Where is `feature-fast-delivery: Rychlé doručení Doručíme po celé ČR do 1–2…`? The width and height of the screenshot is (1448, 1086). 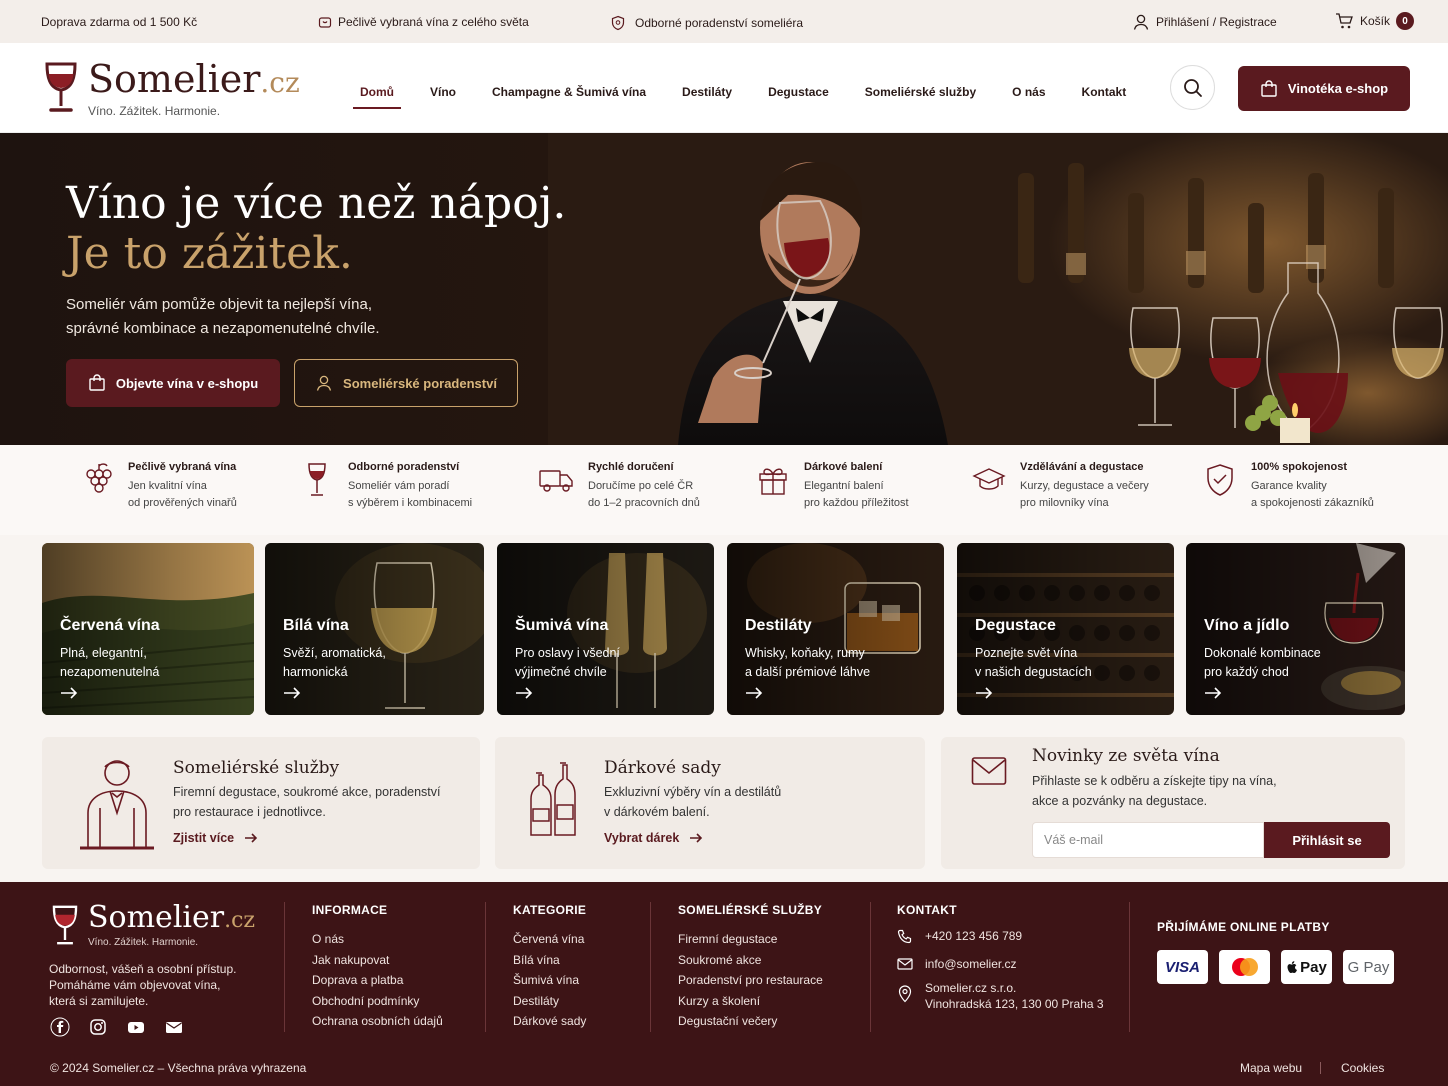
feature-fast-delivery: Rychlé doručení Doručíme po celé ČR do 1–2… is located at coordinates (619, 486).